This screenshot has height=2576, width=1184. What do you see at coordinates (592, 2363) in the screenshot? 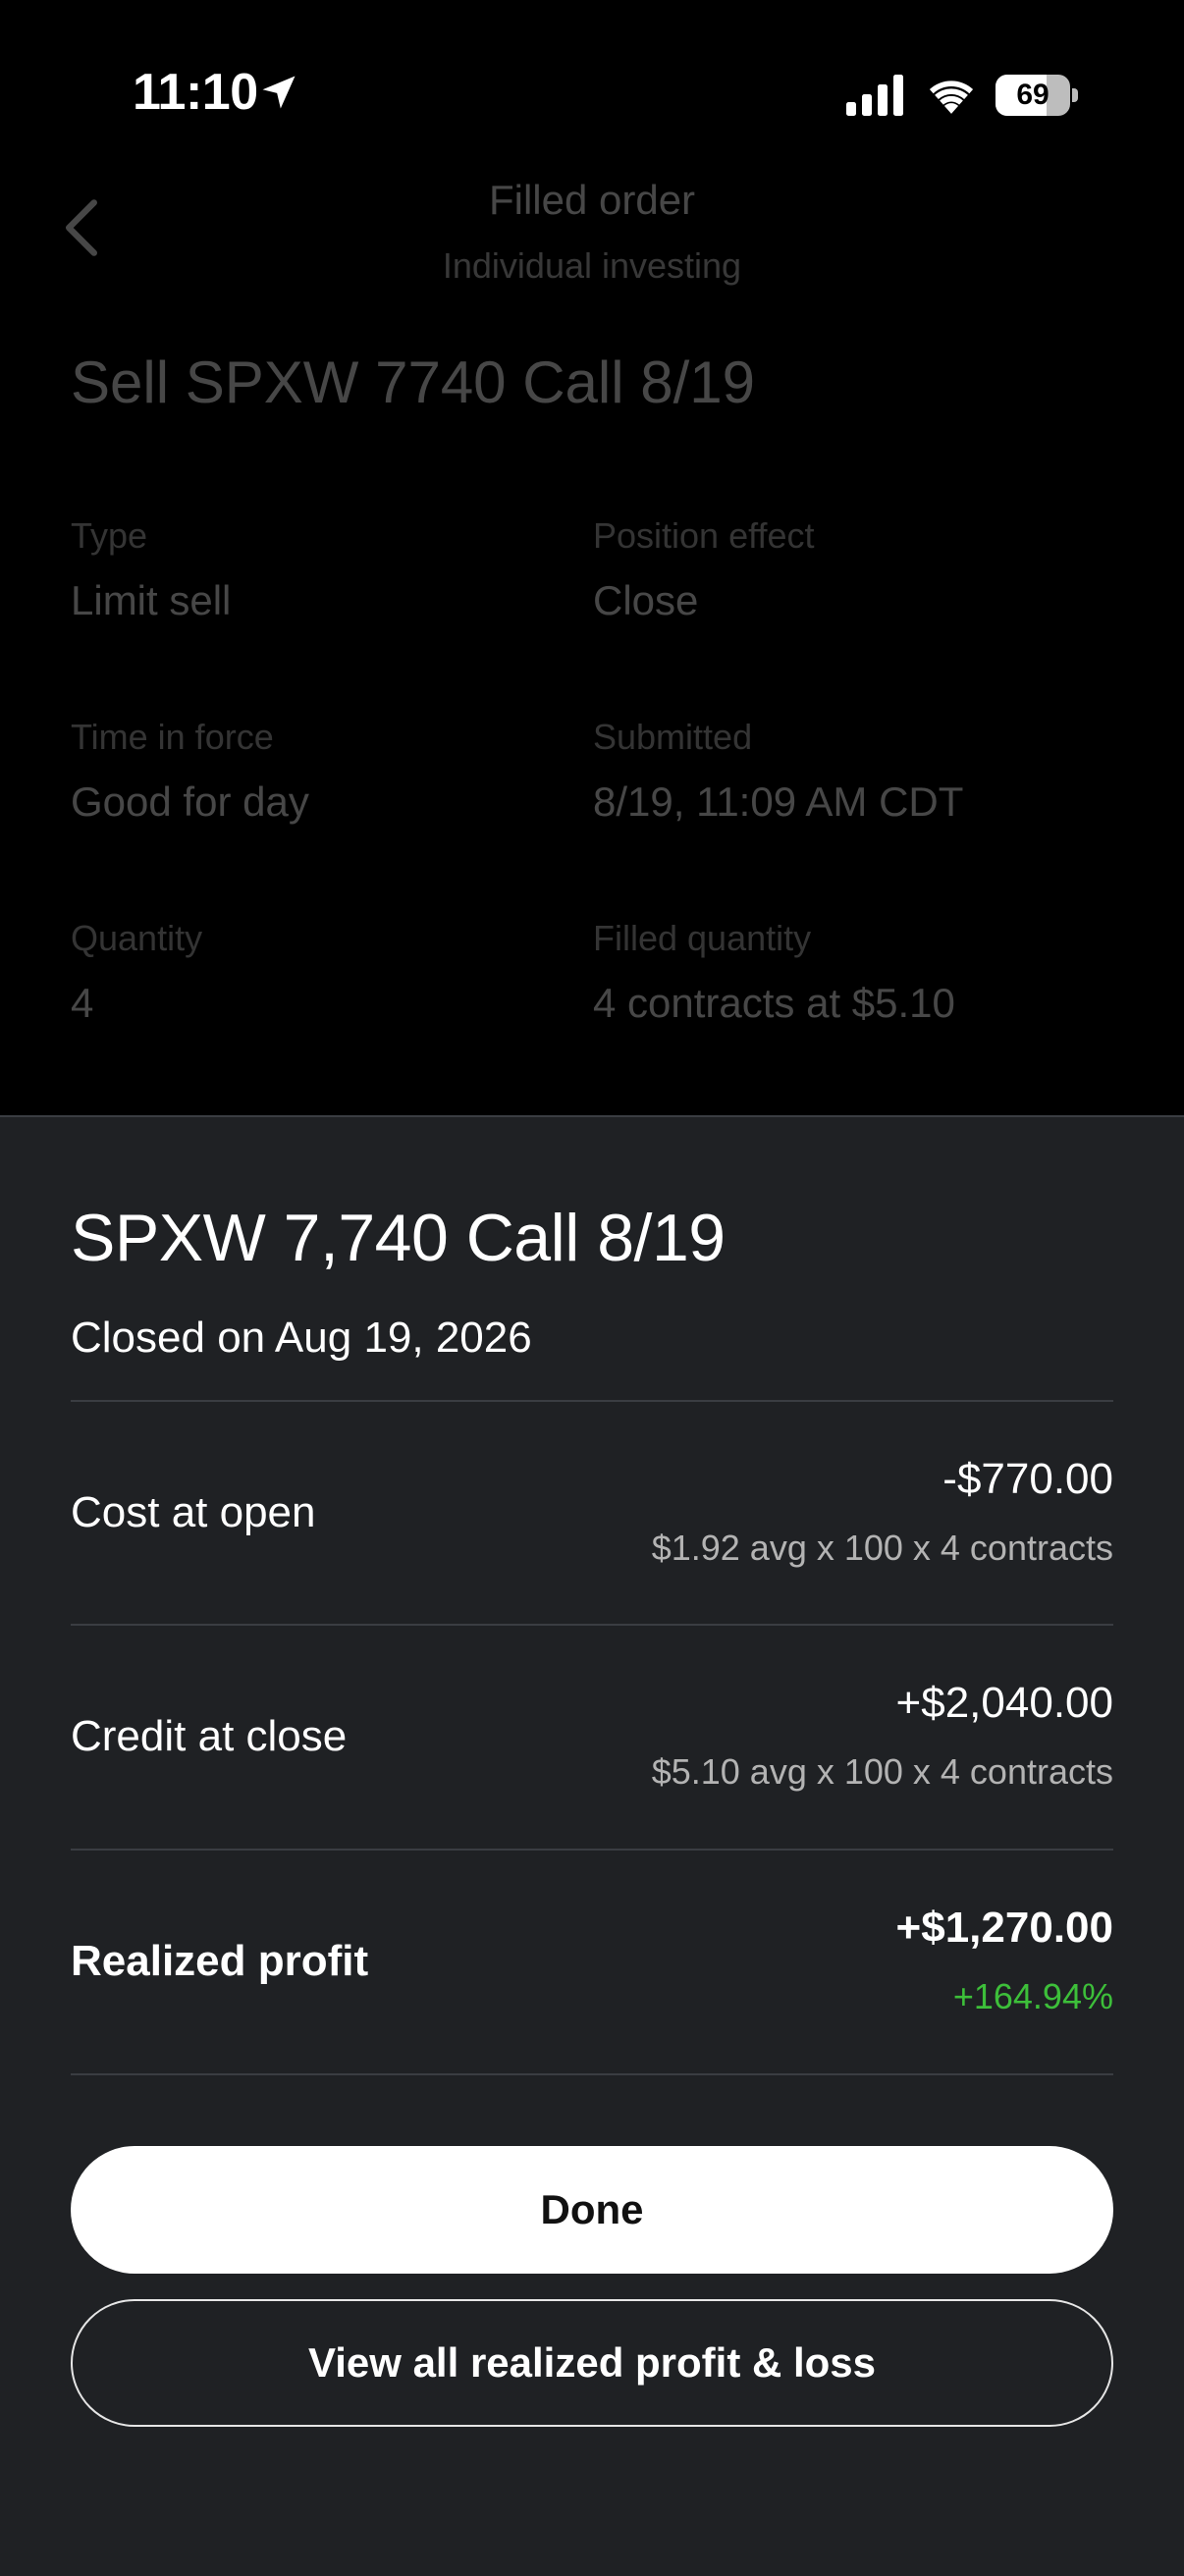
I see `view-all-realized-pl-button: View all realized profit & loss` at bounding box center [592, 2363].